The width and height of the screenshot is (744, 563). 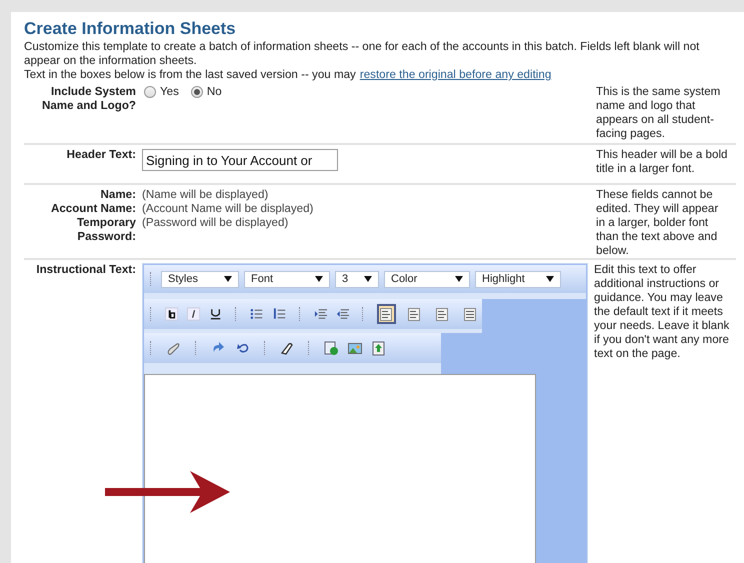 What do you see at coordinates (243, 348) in the screenshot?
I see `undo-icon` at bounding box center [243, 348].